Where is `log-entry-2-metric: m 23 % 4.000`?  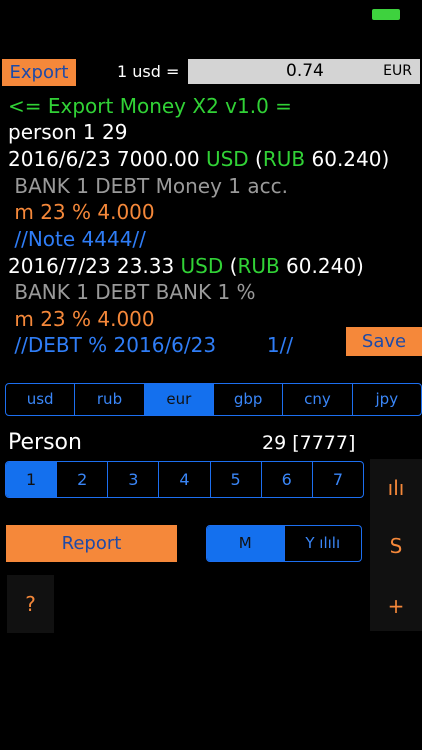
log-entry-2-metric: m 23 % 4.000 is located at coordinates (81, 319).